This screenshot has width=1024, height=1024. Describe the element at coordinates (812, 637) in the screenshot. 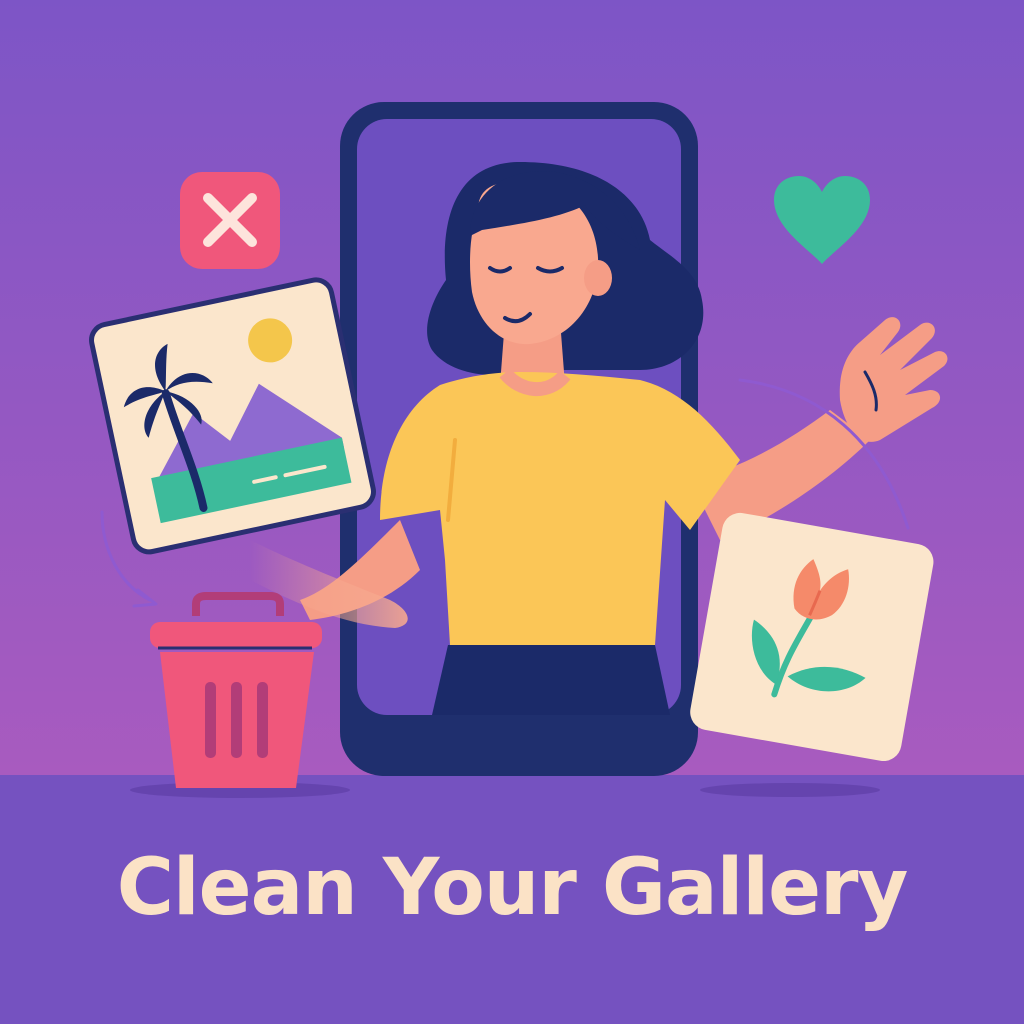

I see `tulip-photo-icon` at that location.